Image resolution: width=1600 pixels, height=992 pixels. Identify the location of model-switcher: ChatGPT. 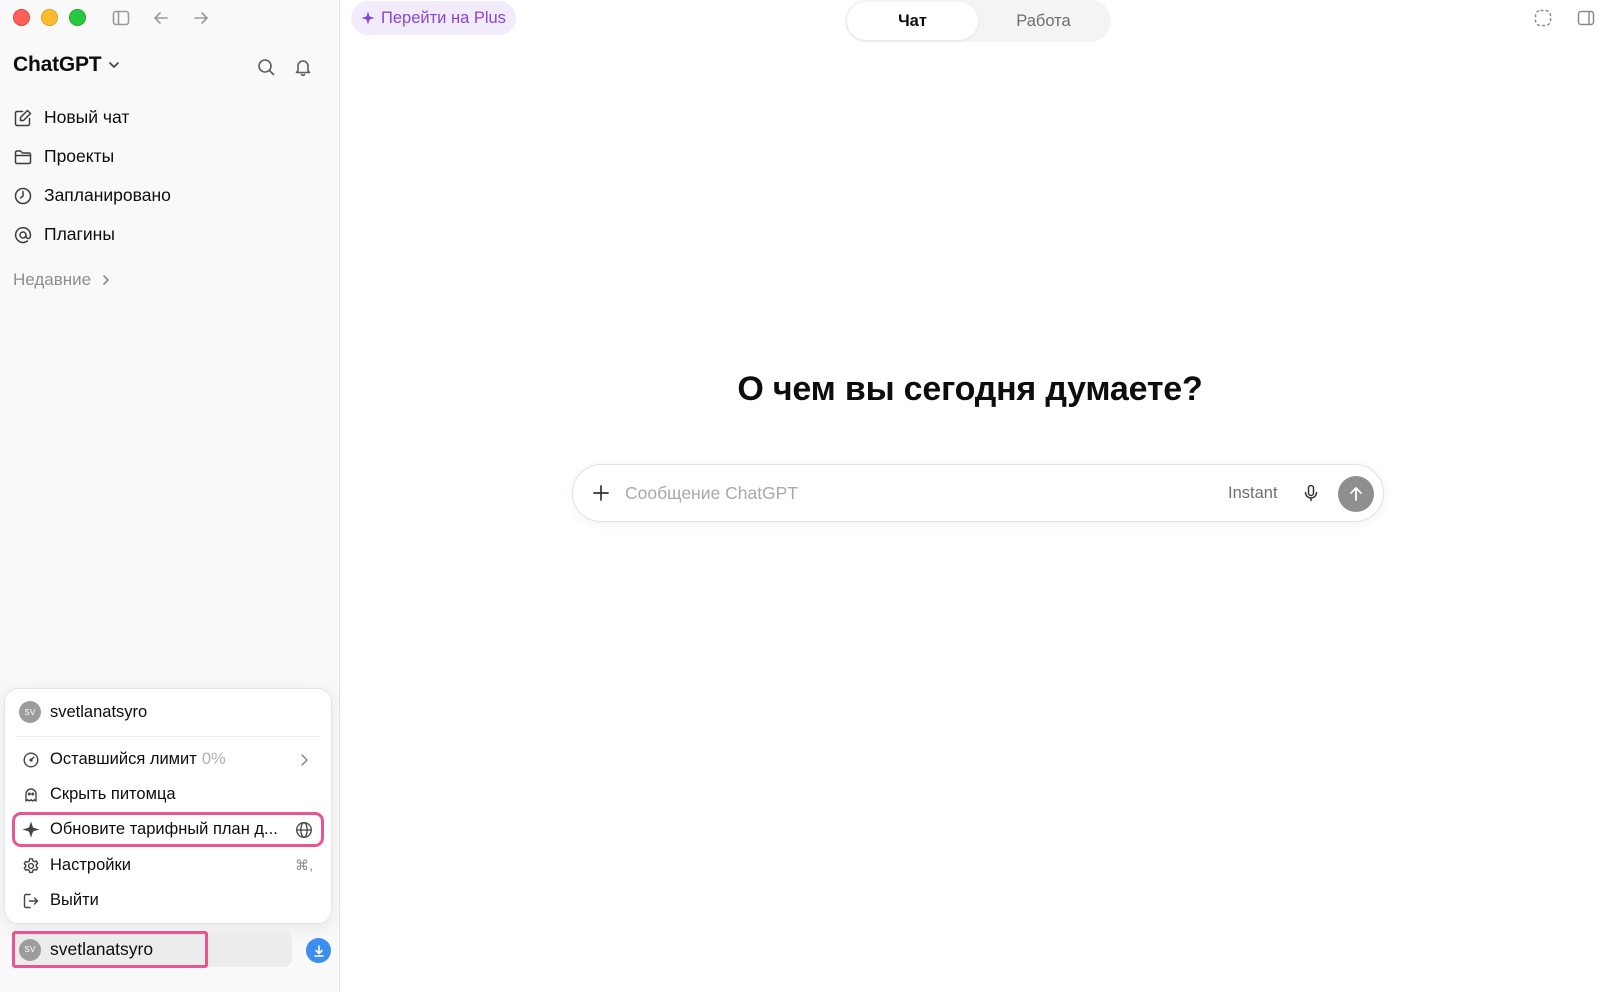
(67, 65).